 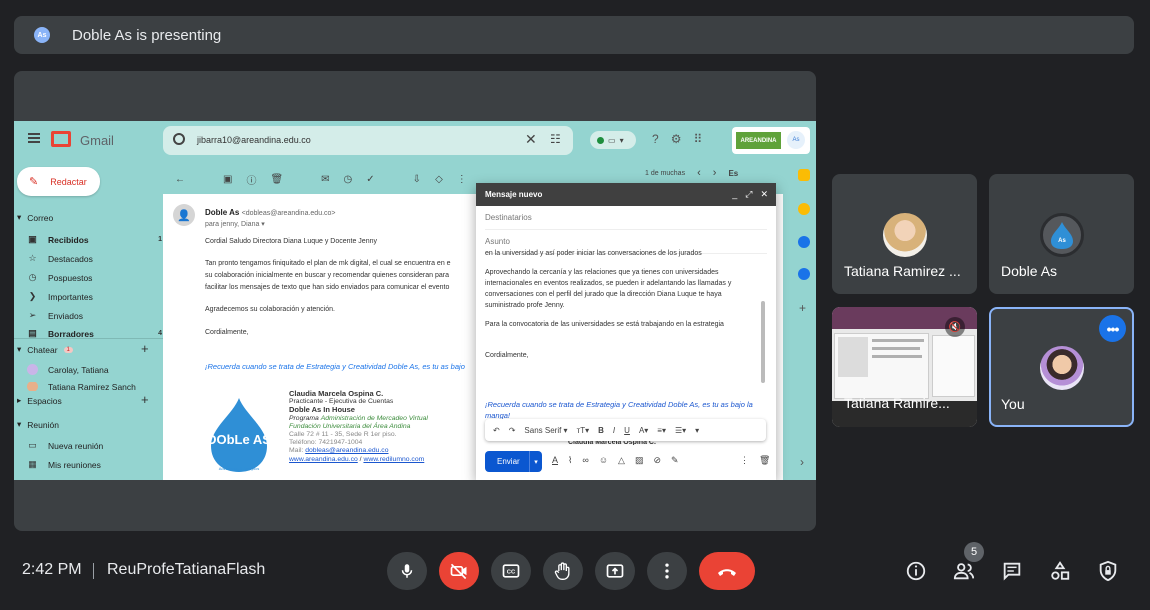 I want to click on search-input: jibarra10@areandina.edu.co, so click(x=254, y=140).